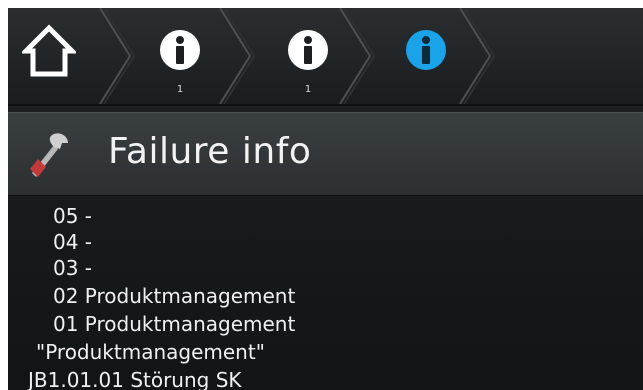  I want to click on breadcrumb-info-1: 1, so click(180, 61).